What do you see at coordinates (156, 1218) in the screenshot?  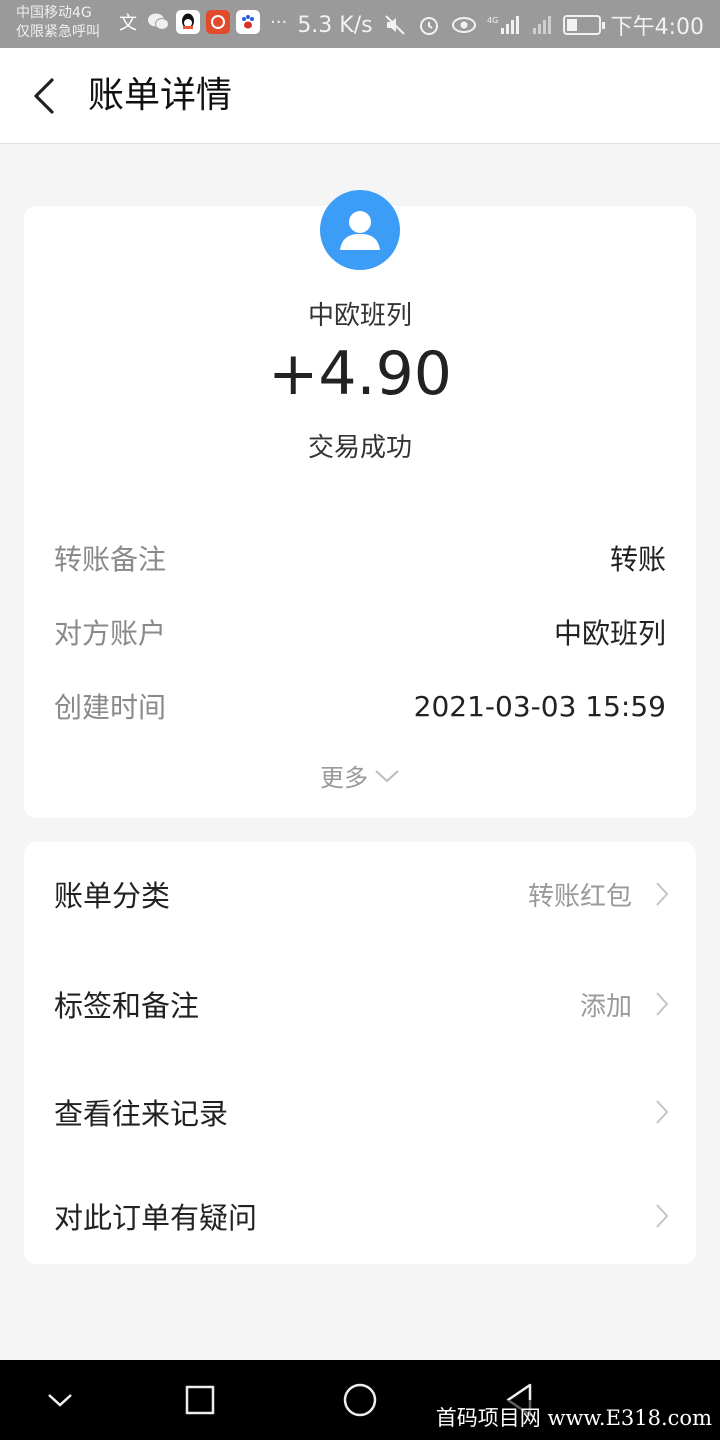 I see `option-label: 对此订单有疑问` at bounding box center [156, 1218].